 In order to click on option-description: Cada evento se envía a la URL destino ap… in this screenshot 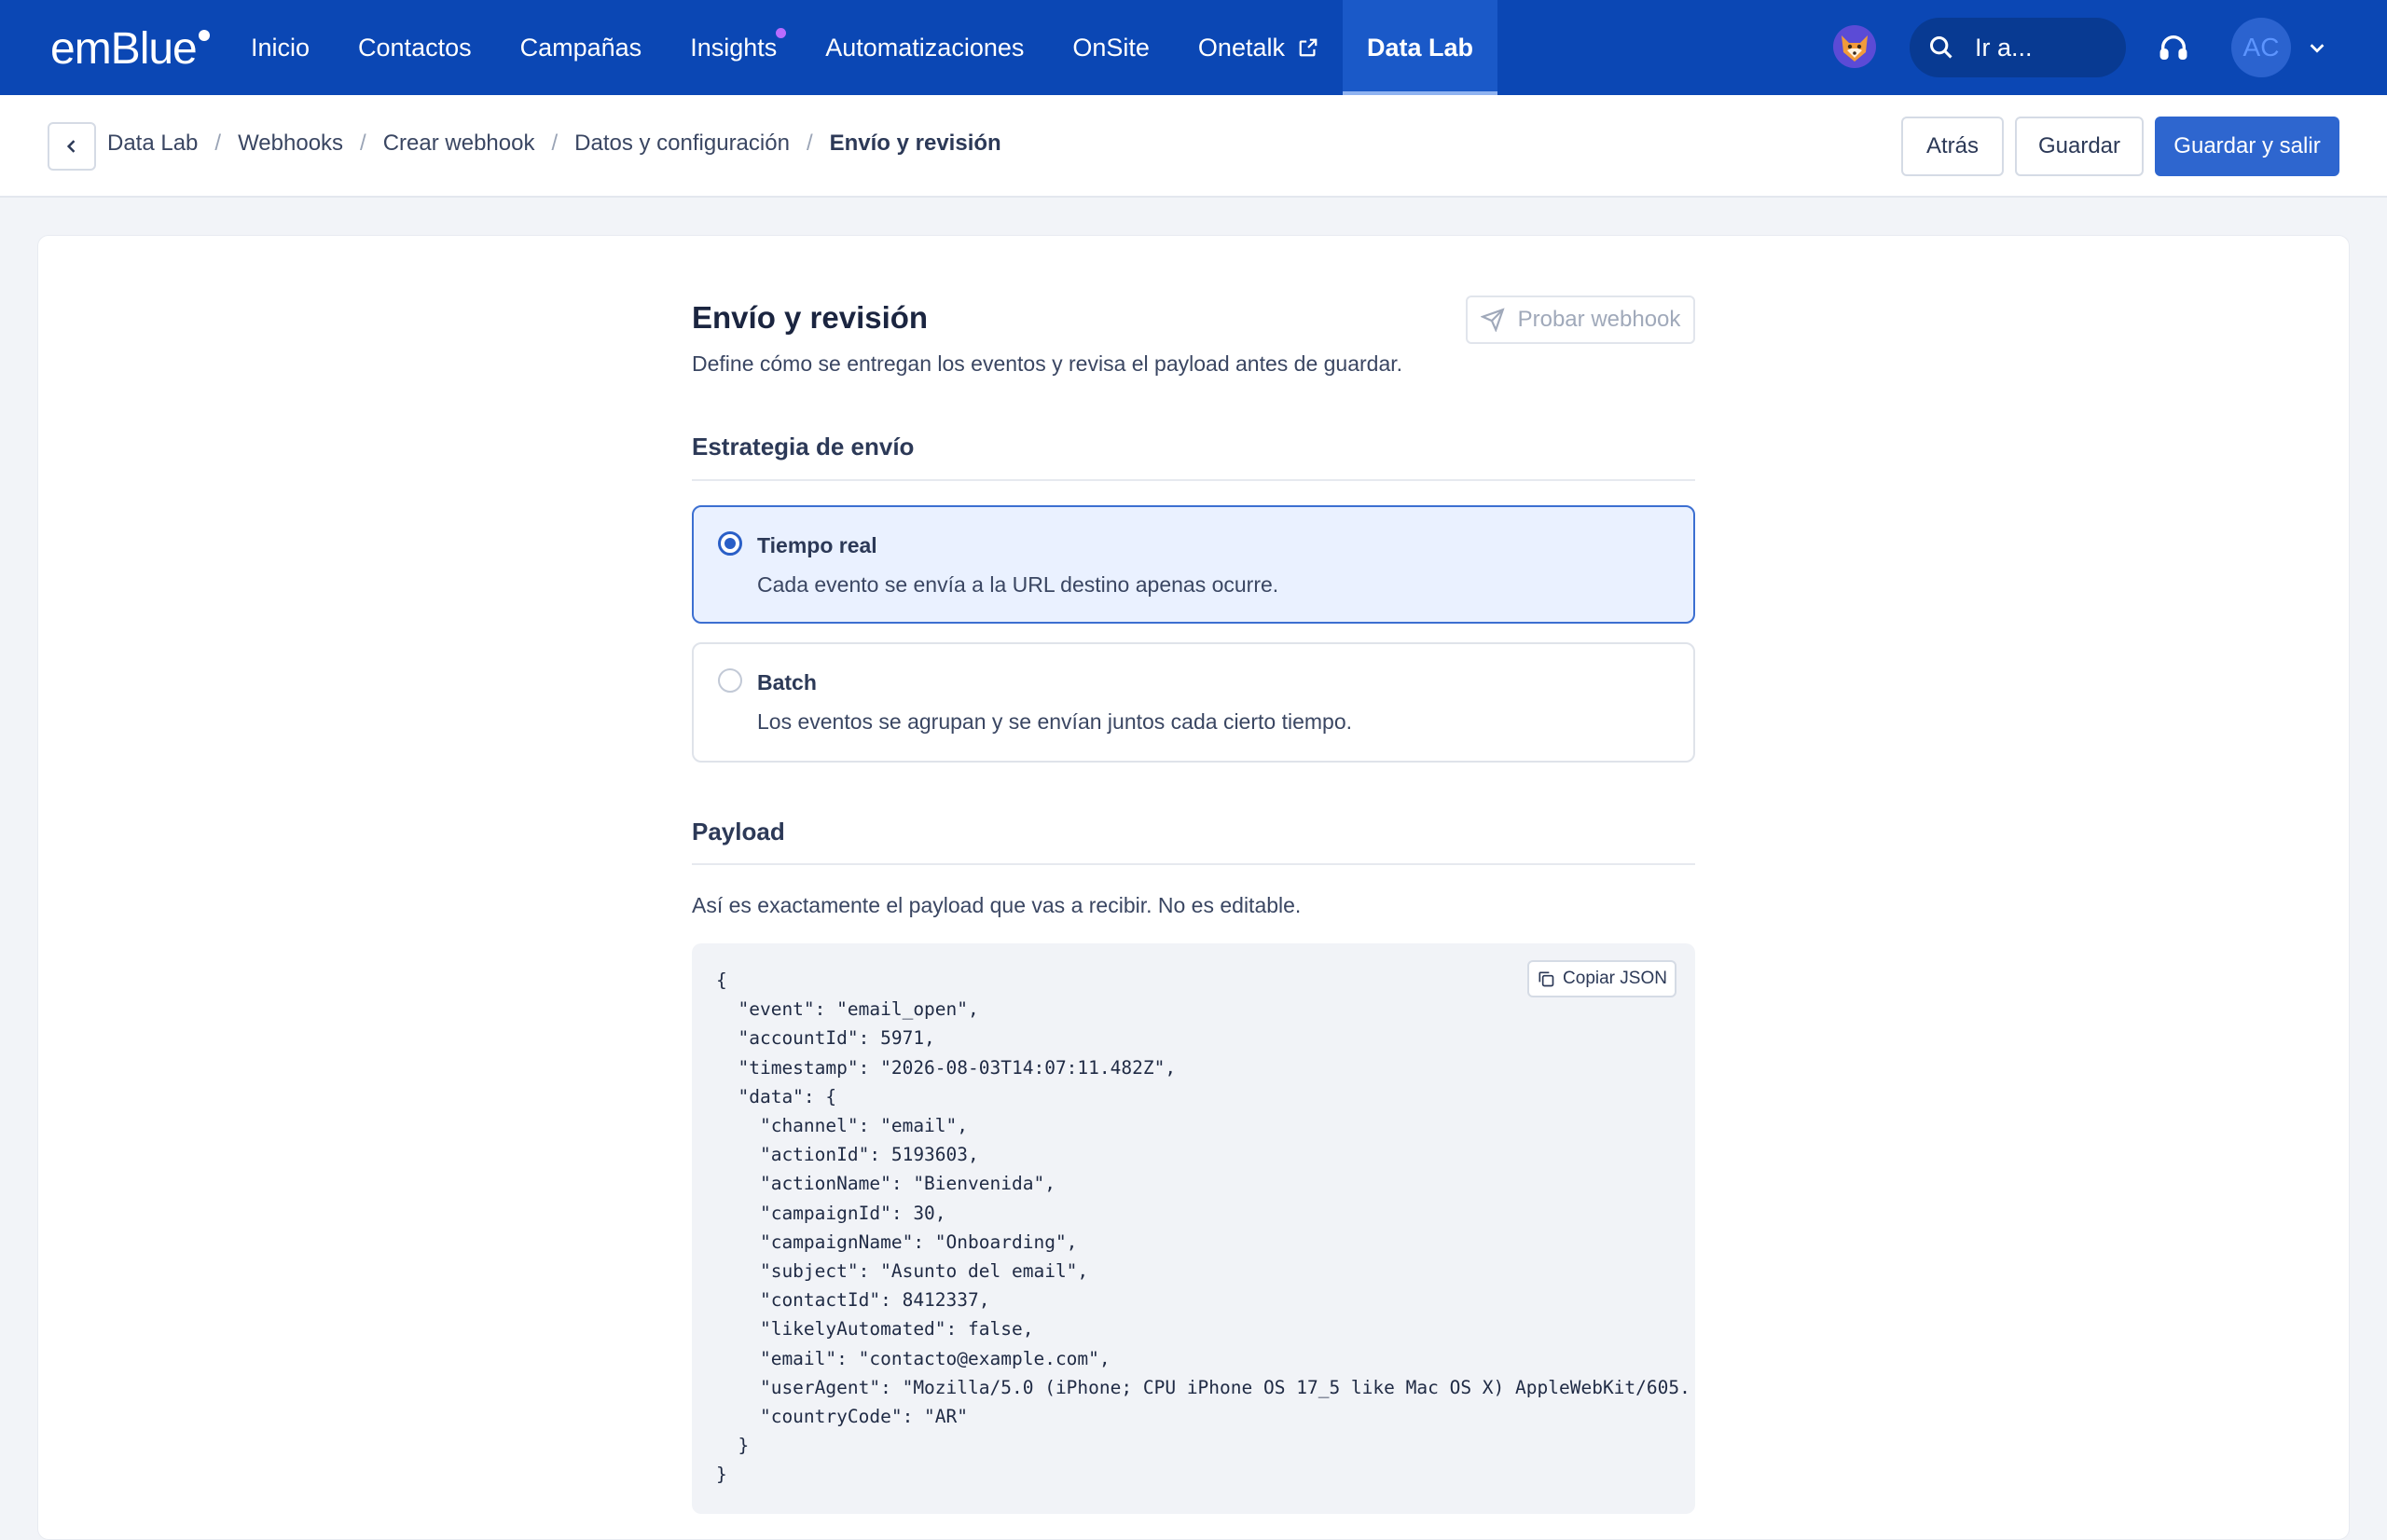, I will do `click(1018, 584)`.